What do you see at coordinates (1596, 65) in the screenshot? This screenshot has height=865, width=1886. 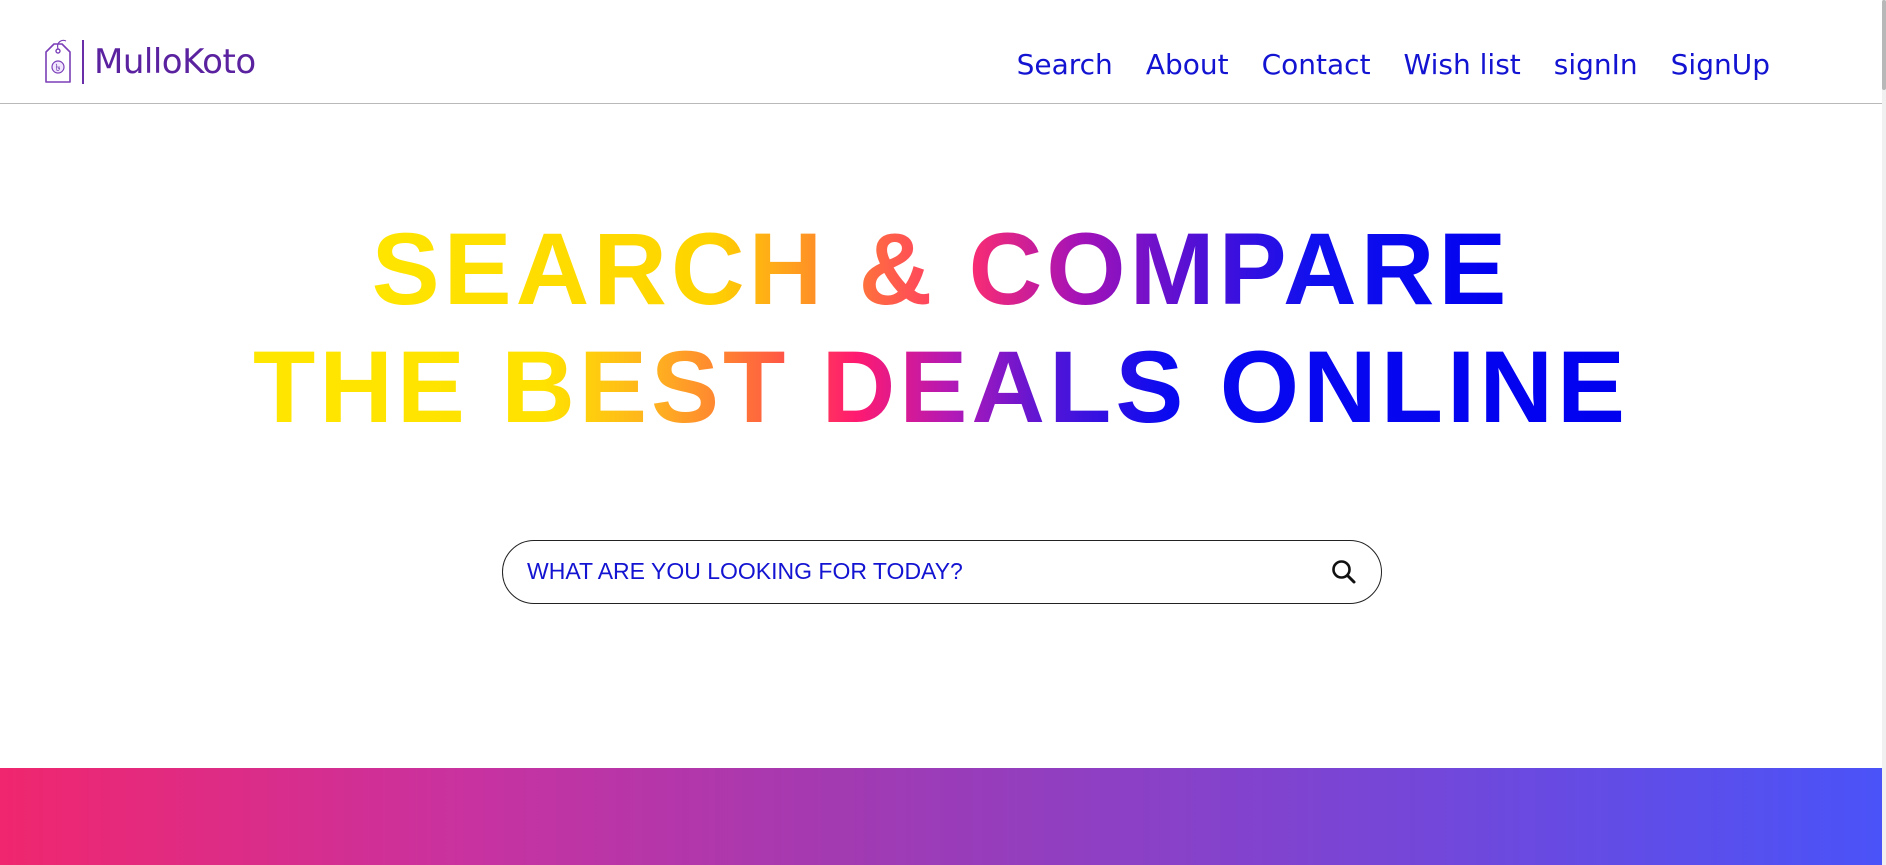 I see `nav-link-sign-in: signIn` at bounding box center [1596, 65].